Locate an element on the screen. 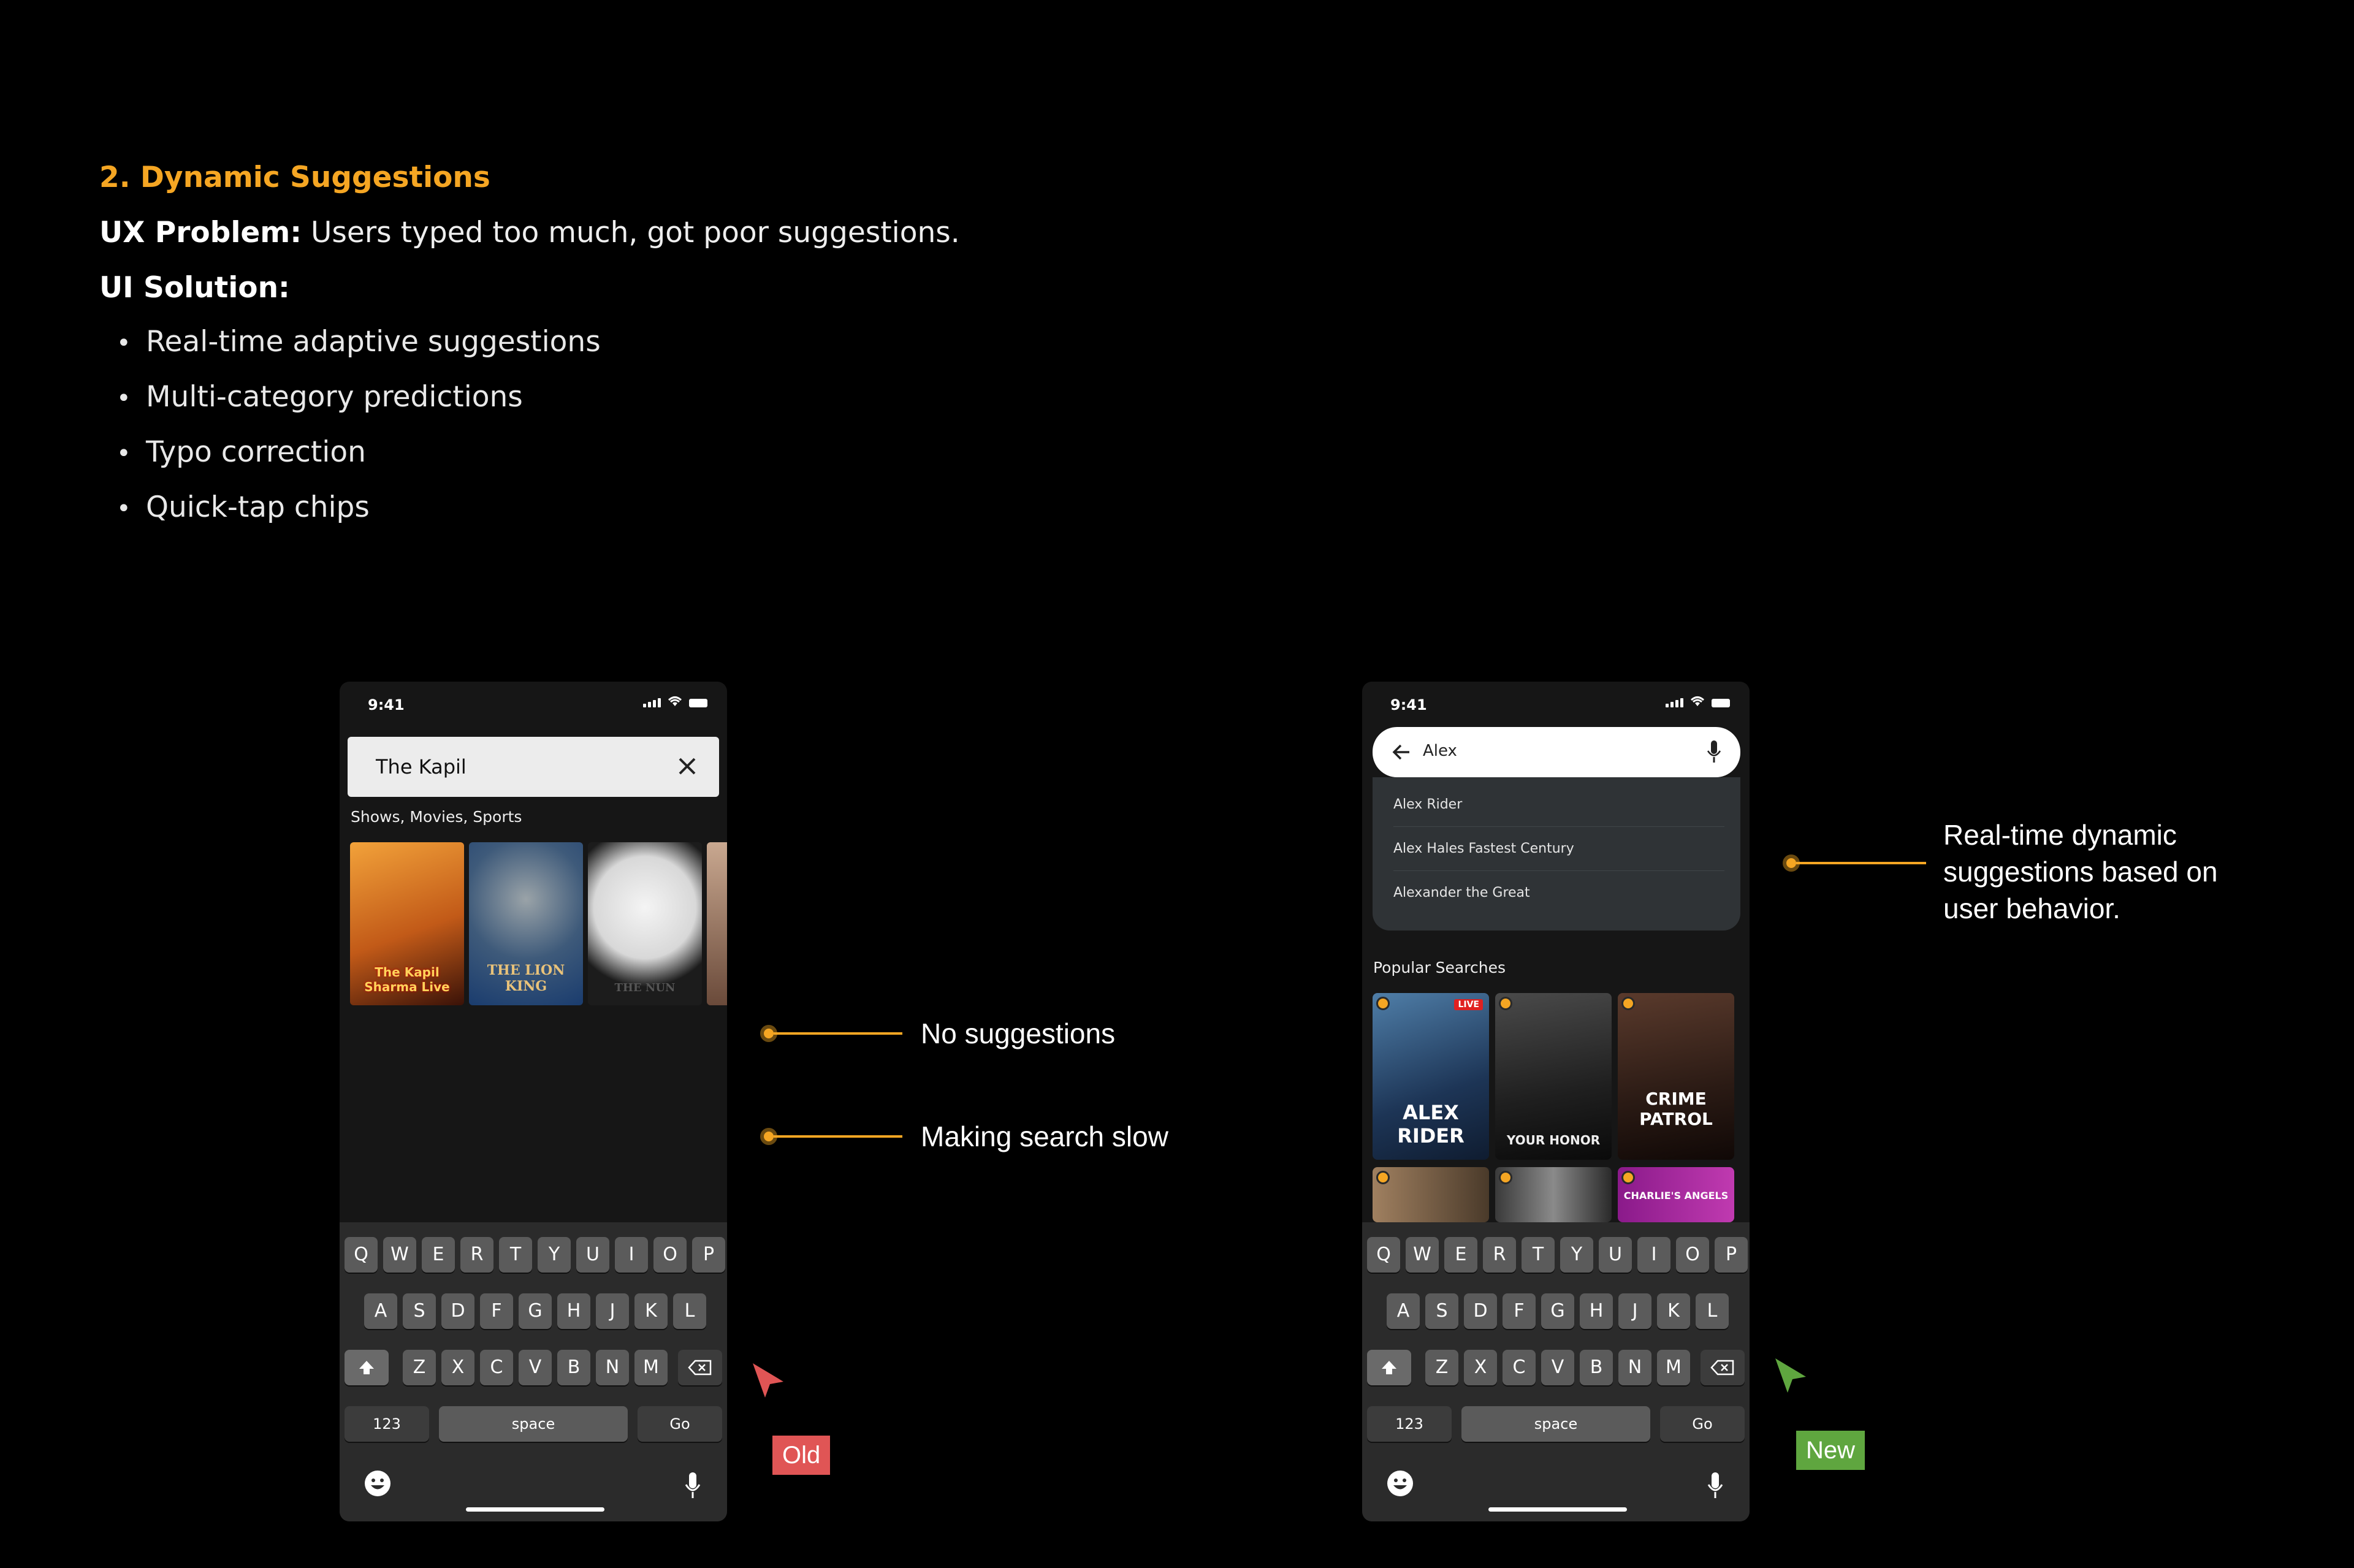  ux-problem-label: UX Problem: is located at coordinates (200, 233).